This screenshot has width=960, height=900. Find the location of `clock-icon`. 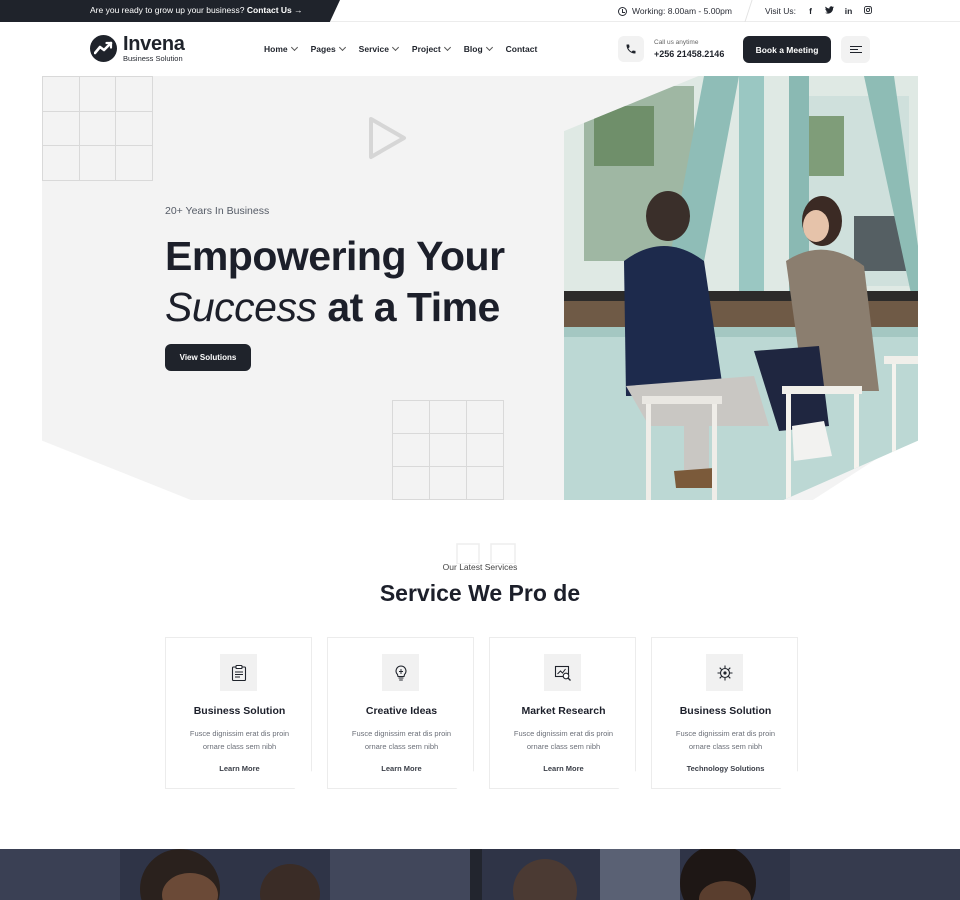

clock-icon is located at coordinates (622, 11).